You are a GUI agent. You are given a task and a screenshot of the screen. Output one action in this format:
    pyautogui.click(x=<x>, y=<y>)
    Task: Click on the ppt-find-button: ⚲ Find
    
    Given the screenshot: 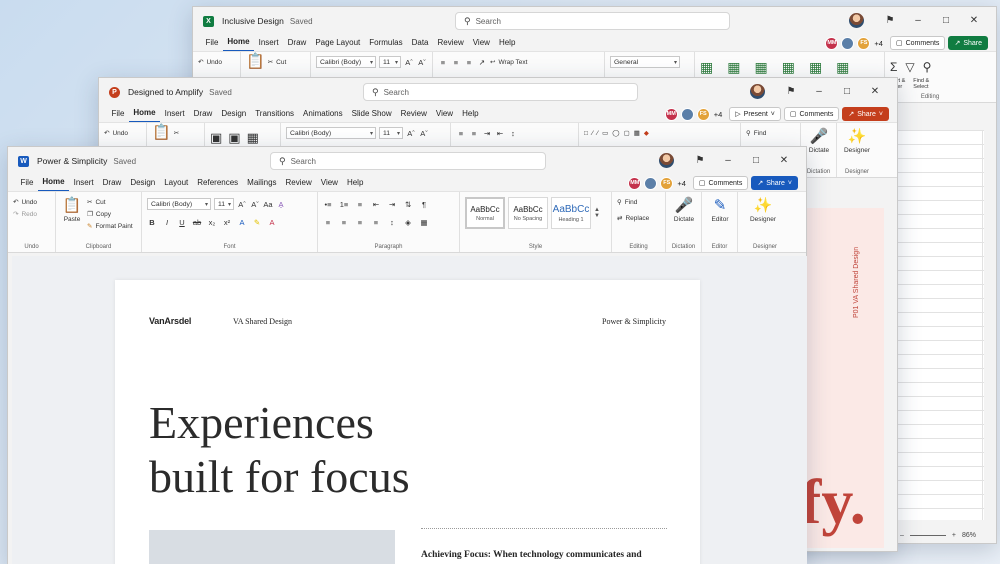 What is the action you would take?
    pyautogui.click(x=770, y=133)
    